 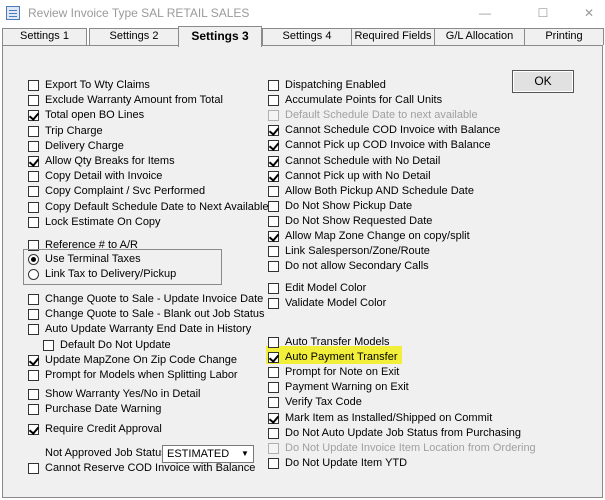 I want to click on checkbox-payment-warning-on-exit: Payment Warning on Exit, so click(x=338, y=387).